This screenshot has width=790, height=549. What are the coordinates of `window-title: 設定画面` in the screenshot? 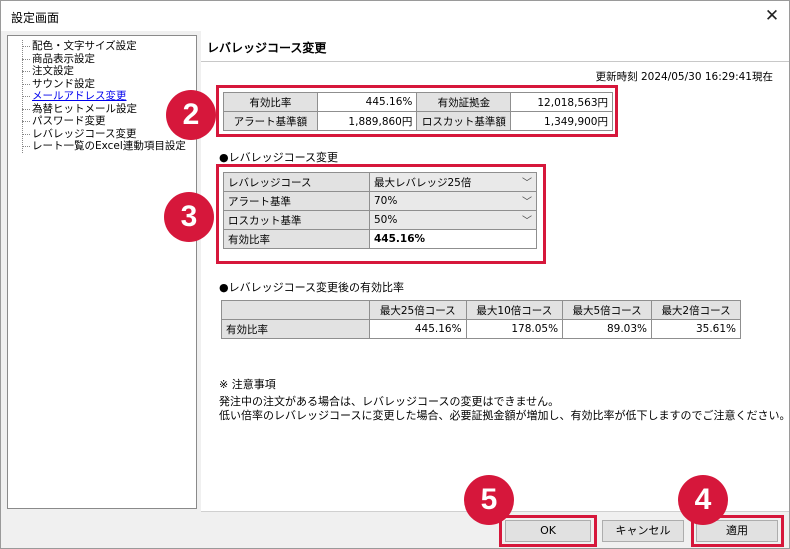 It's located at (35, 18).